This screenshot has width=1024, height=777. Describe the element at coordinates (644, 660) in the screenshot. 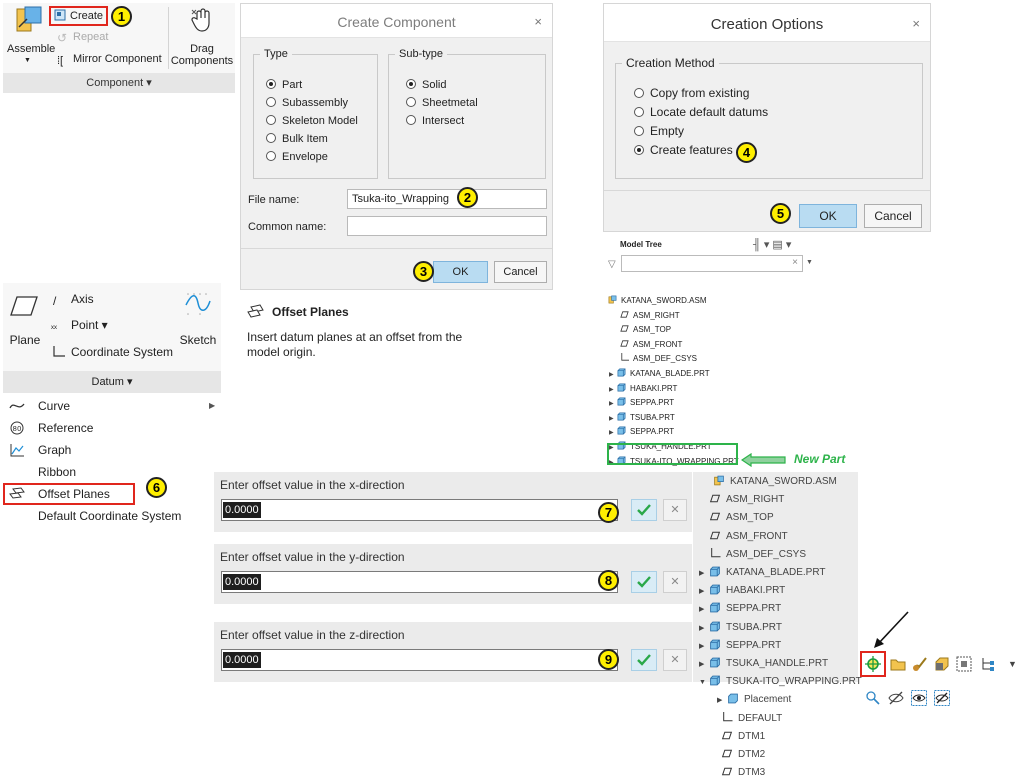

I see `accept-z-button` at that location.